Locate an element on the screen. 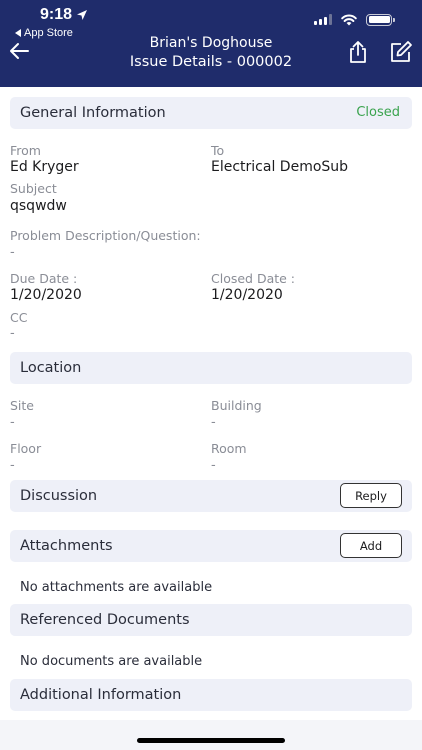 The width and height of the screenshot is (422, 750). share-icon is located at coordinates (358, 52).